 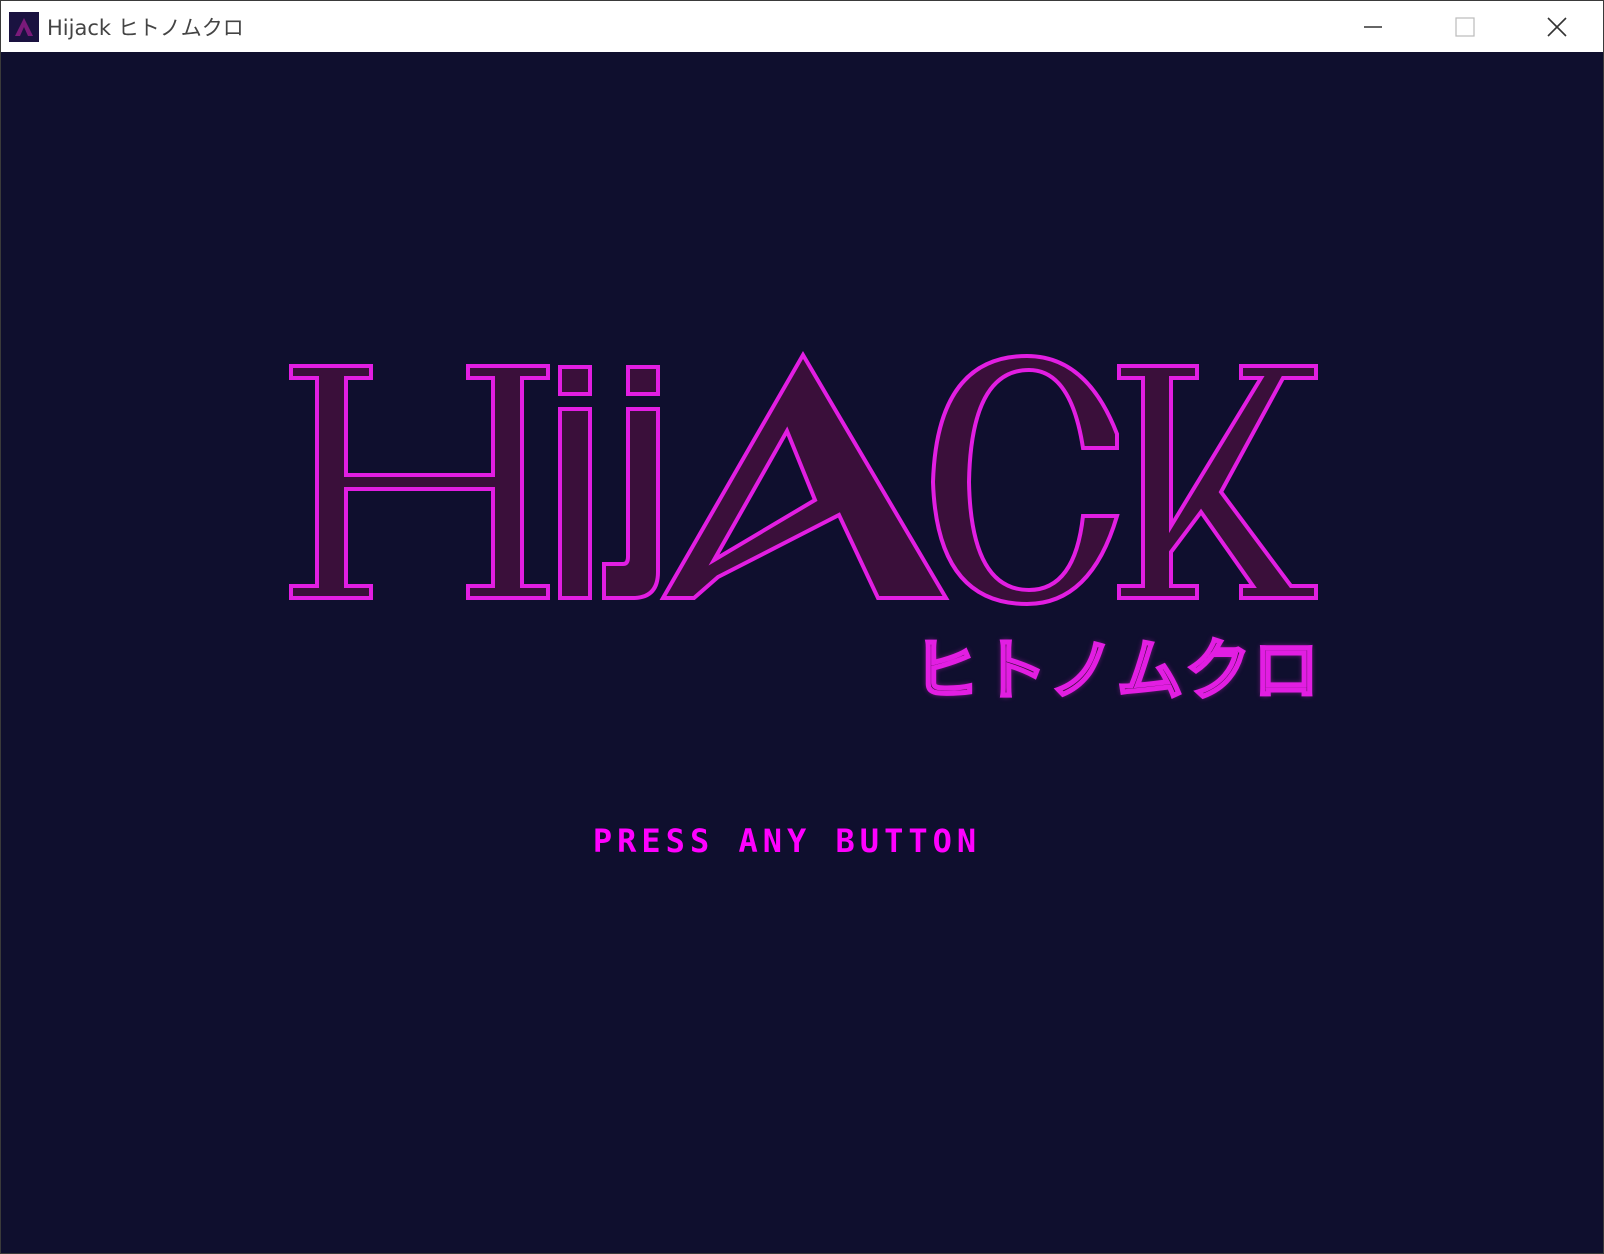 I want to click on game-logo, so click(x=803, y=479).